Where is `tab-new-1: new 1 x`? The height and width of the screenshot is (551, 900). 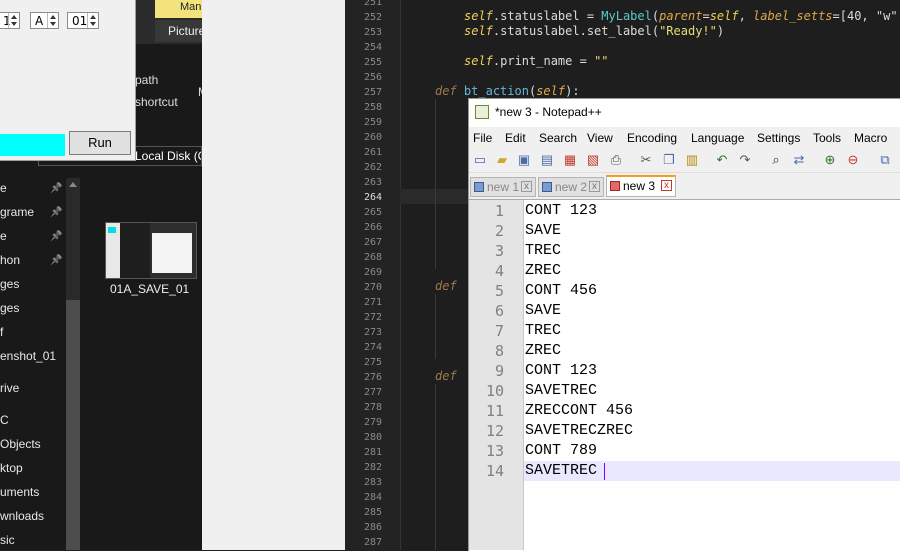 tab-new-1: new 1 x is located at coordinates (503, 187).